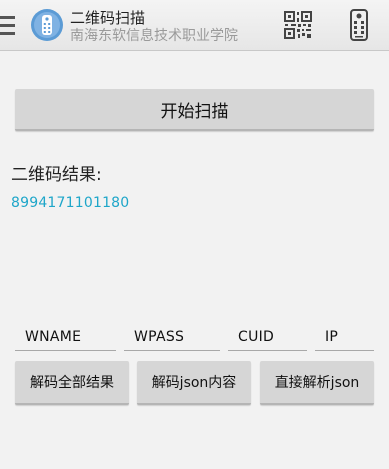  What do you see at coordinates (194, 110) in the screenshot?
I see `start-scan-button: 开始扫描` at bounding box center [194, 110].